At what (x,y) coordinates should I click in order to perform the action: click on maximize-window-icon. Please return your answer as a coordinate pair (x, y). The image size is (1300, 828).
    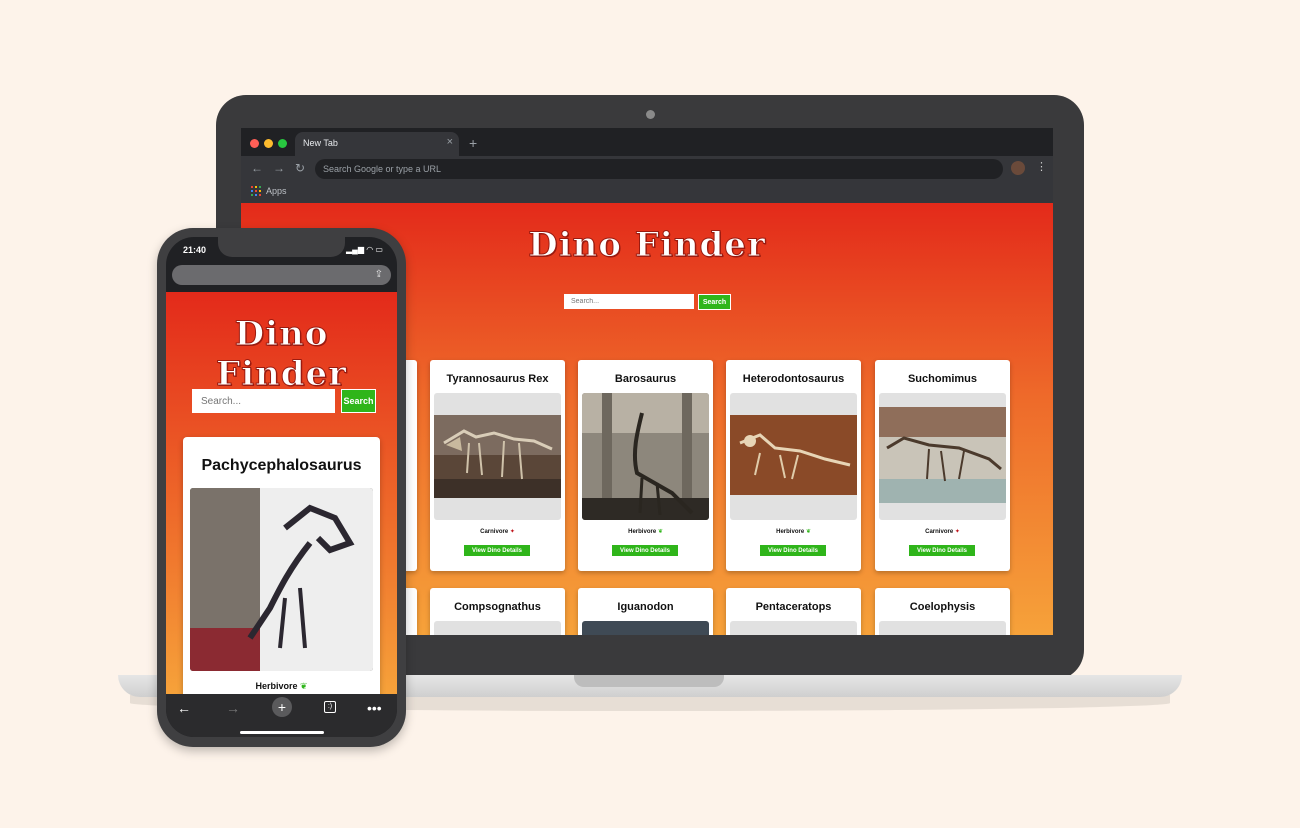
    Looking at the image, I should click on (282, 143).